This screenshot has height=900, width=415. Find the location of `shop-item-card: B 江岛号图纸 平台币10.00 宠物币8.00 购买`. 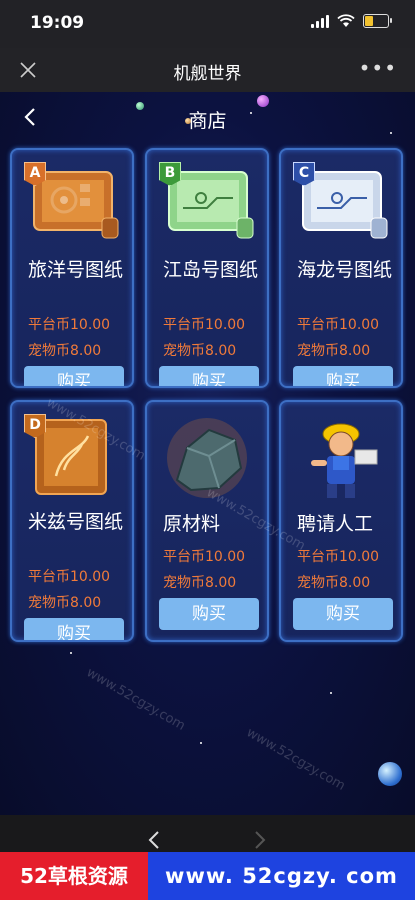

shop-item-card: B 江岛号图纸 平台币10.00 宠物币8.00 购买 is located at coordinates (207, 268).